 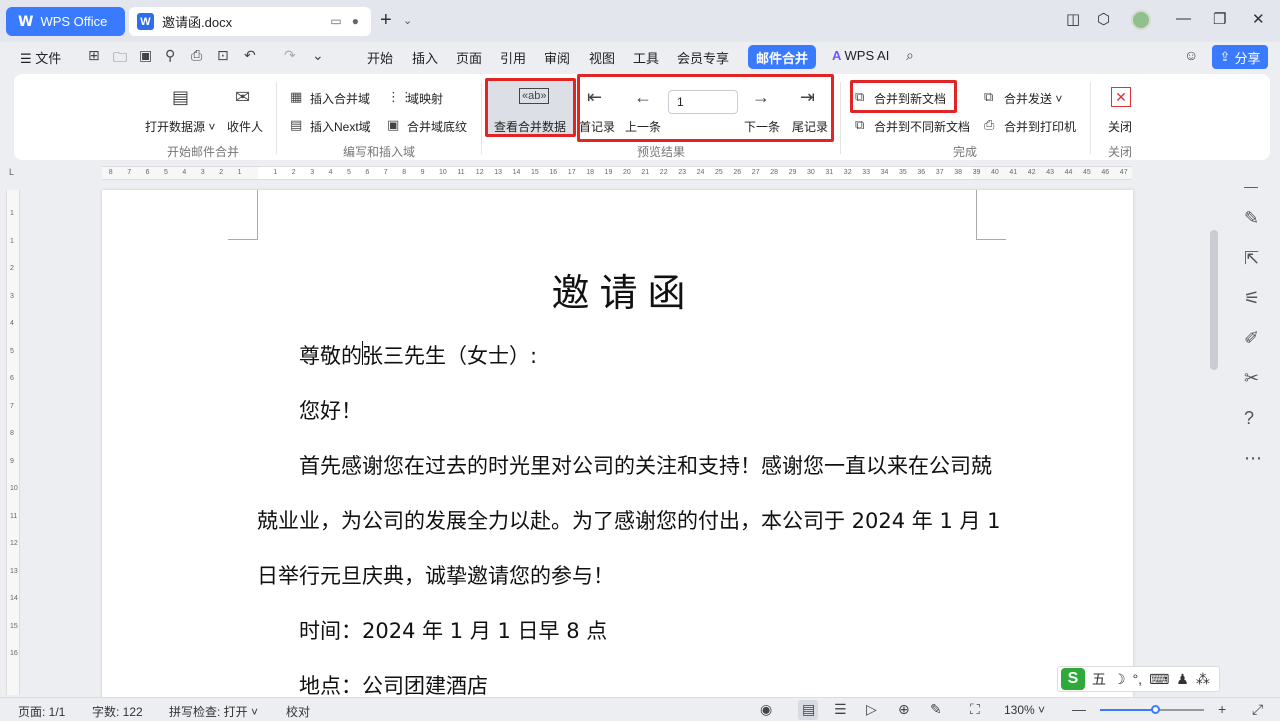 I want to click on vertical-ruler: 1 1 2 3 4 5 6 7 8 9 10 11 12 13 14 15 16, so click(x=13, y=442).